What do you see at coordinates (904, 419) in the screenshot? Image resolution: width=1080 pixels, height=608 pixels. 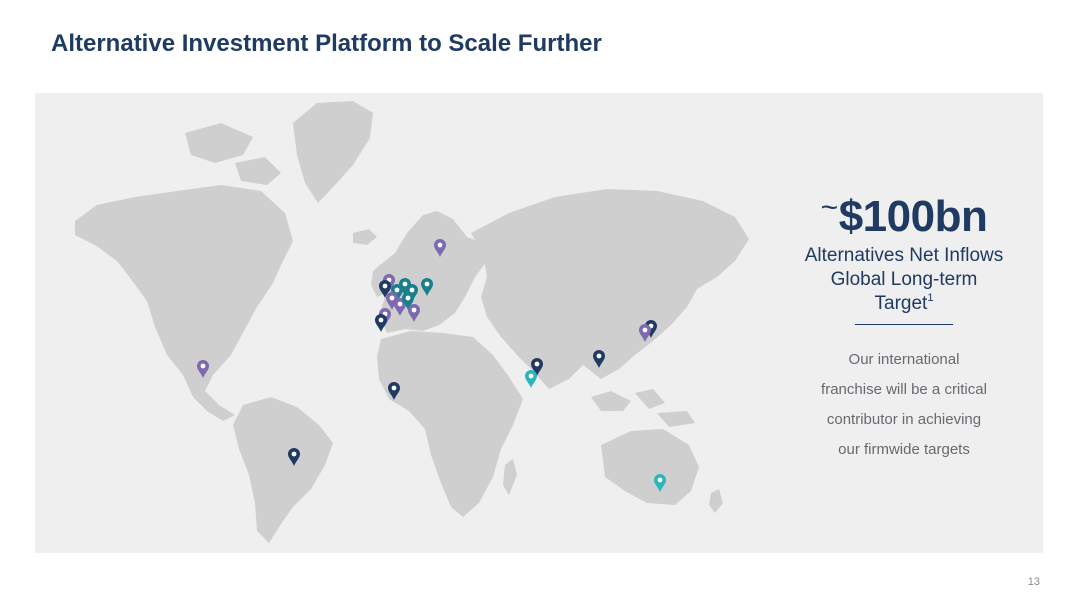 I see `body-line: contributor in achieving` at bounding box center [904, 419].